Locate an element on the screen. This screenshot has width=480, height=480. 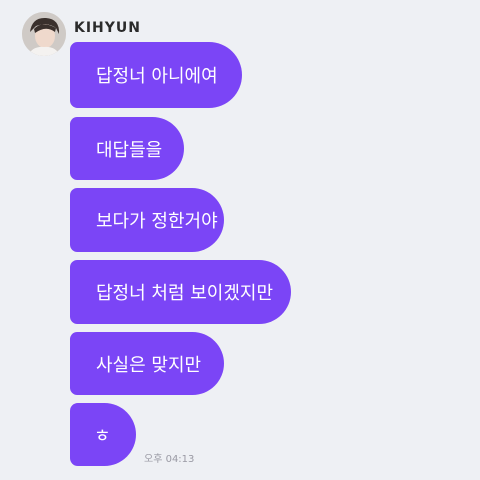
message-bubble: 사실은 맞지만 is located at coordinates (147, 363).